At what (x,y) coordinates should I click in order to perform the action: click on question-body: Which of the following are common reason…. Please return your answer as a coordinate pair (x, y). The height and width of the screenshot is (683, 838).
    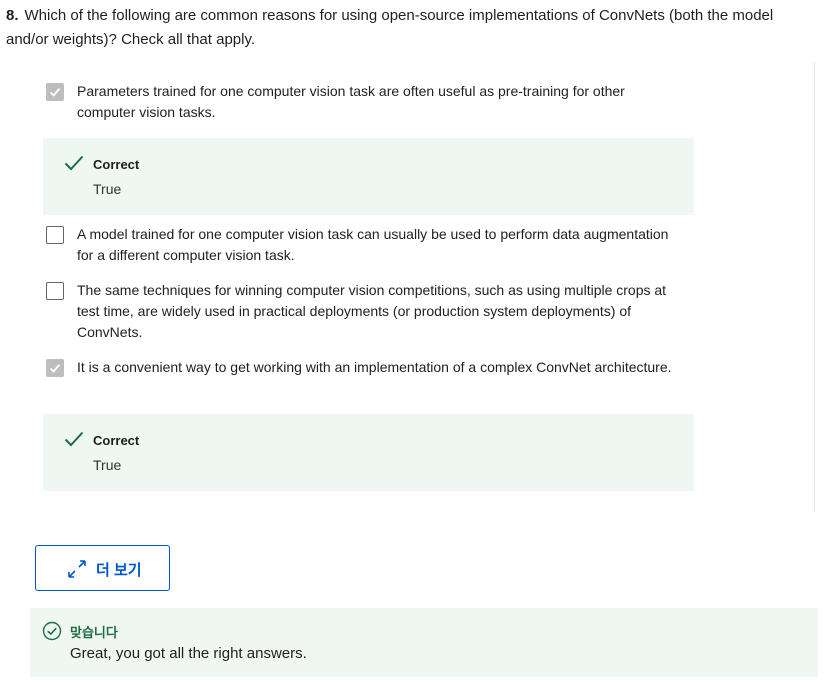
    Looking at the image, I should click on (390, 27).